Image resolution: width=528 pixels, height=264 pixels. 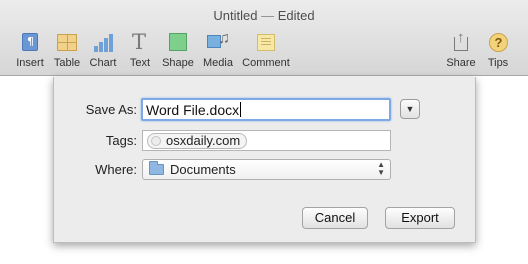 I want to click on shape-icon, so click(x=178, y=43).